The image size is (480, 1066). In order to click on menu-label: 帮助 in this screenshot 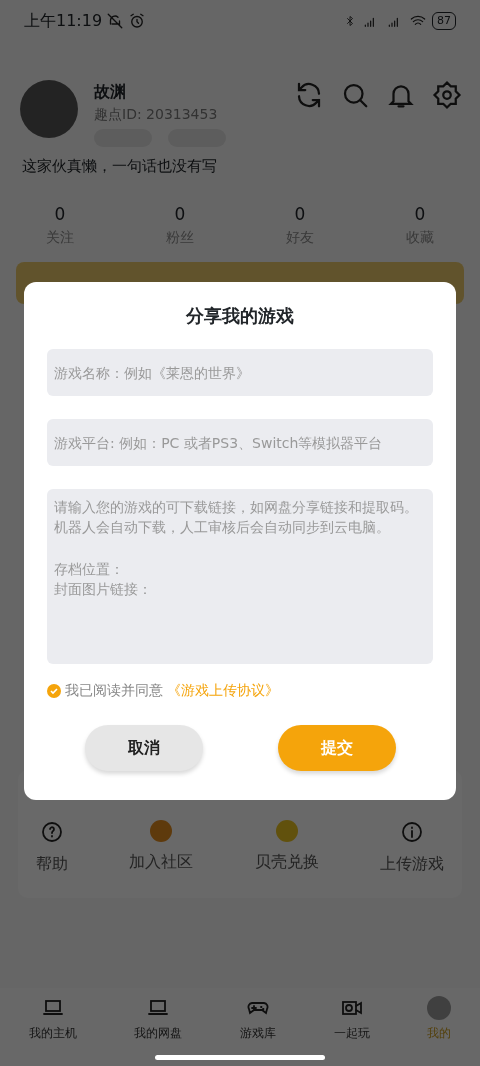, I will do `click(52, 864)`.